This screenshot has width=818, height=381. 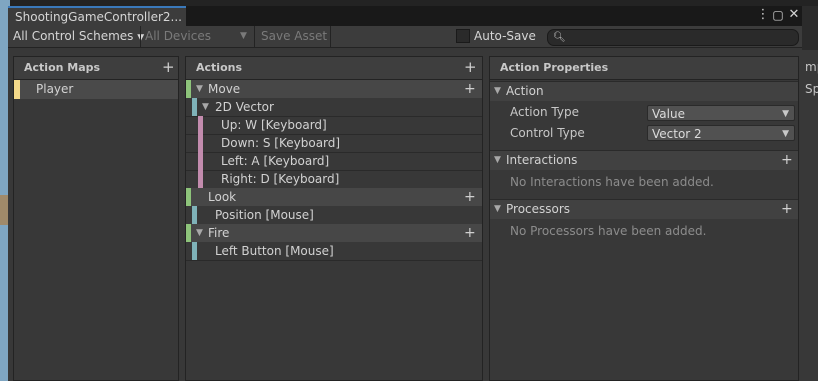 What do you see at coordinates (721, 133) in the screenshot?
I see `control-type-dropdown: Vector 2 ▼` at bounding box center [721, 133].